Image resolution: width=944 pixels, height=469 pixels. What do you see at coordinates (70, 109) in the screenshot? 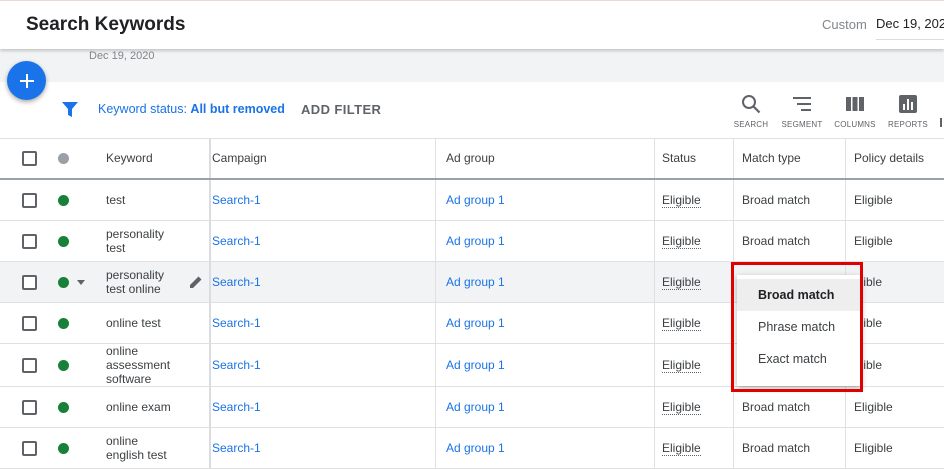
I see `funnel-icon` at bounding box center [70, 109].